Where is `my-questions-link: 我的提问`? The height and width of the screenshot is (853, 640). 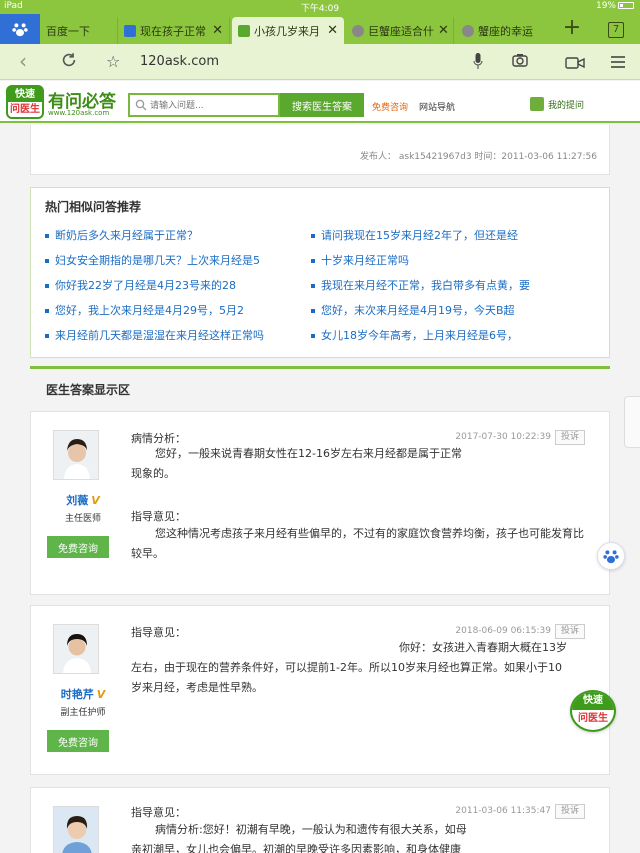
my-questions-link: 我的提问 is located at coordinates (557, 104).